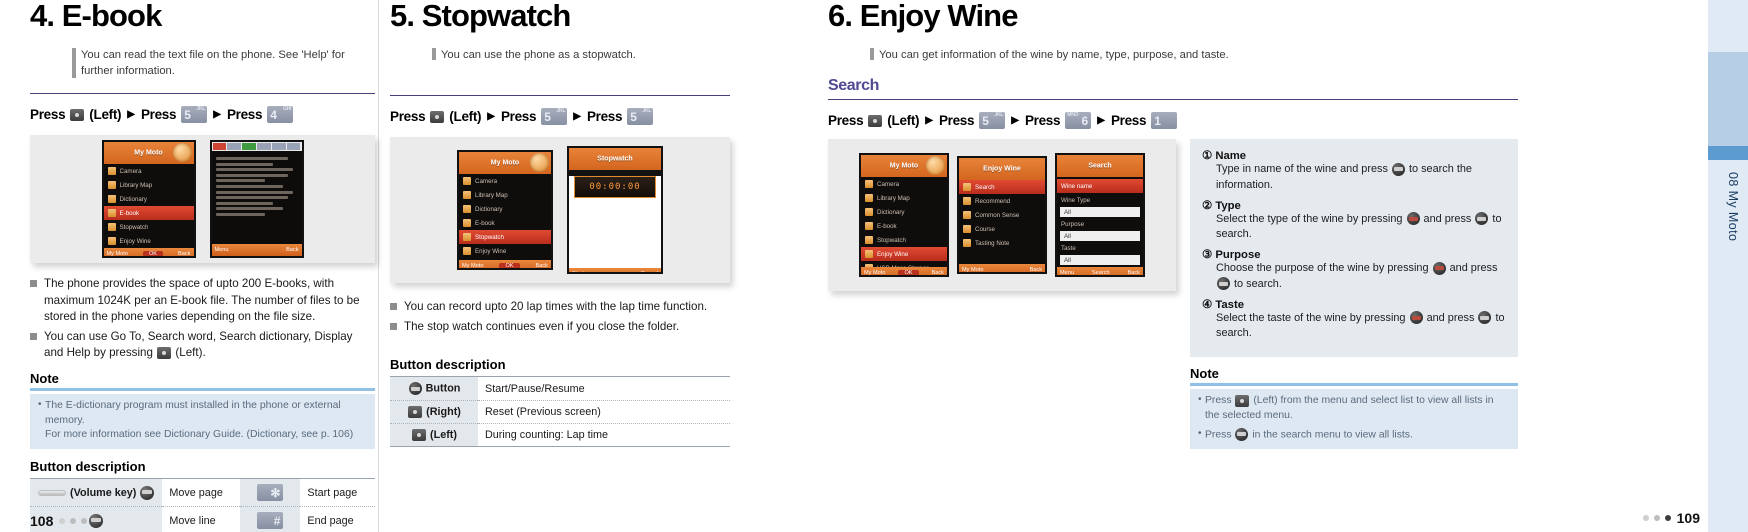 Image resolution: width=1748 pixels, height=532 pixels. Describe the element at coordinates (615, 187) in the screenshot. I see `stopwatch-timer-display: 00:00:00` at that location.